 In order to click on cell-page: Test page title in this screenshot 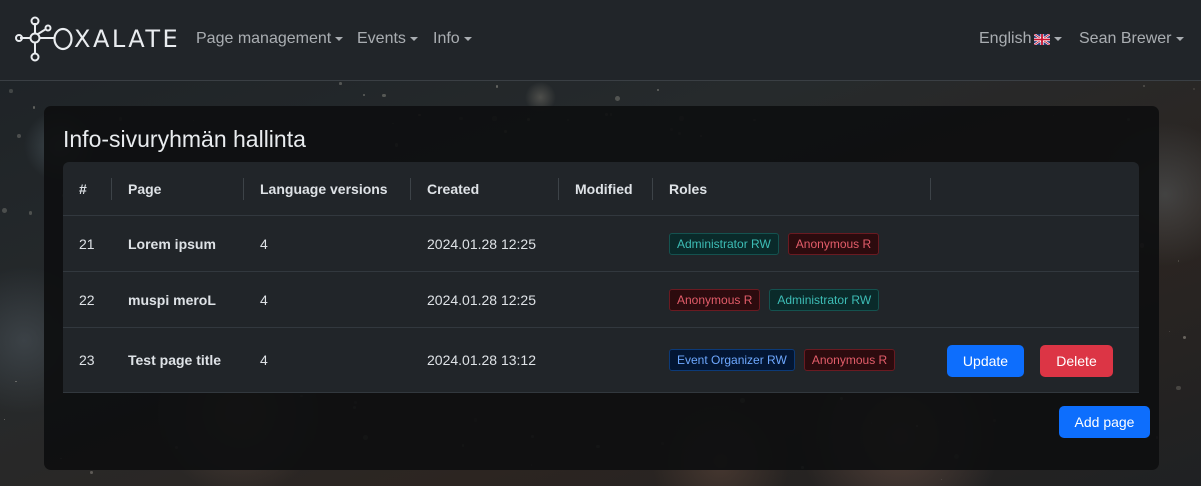, I will do `click(175, 360)`.